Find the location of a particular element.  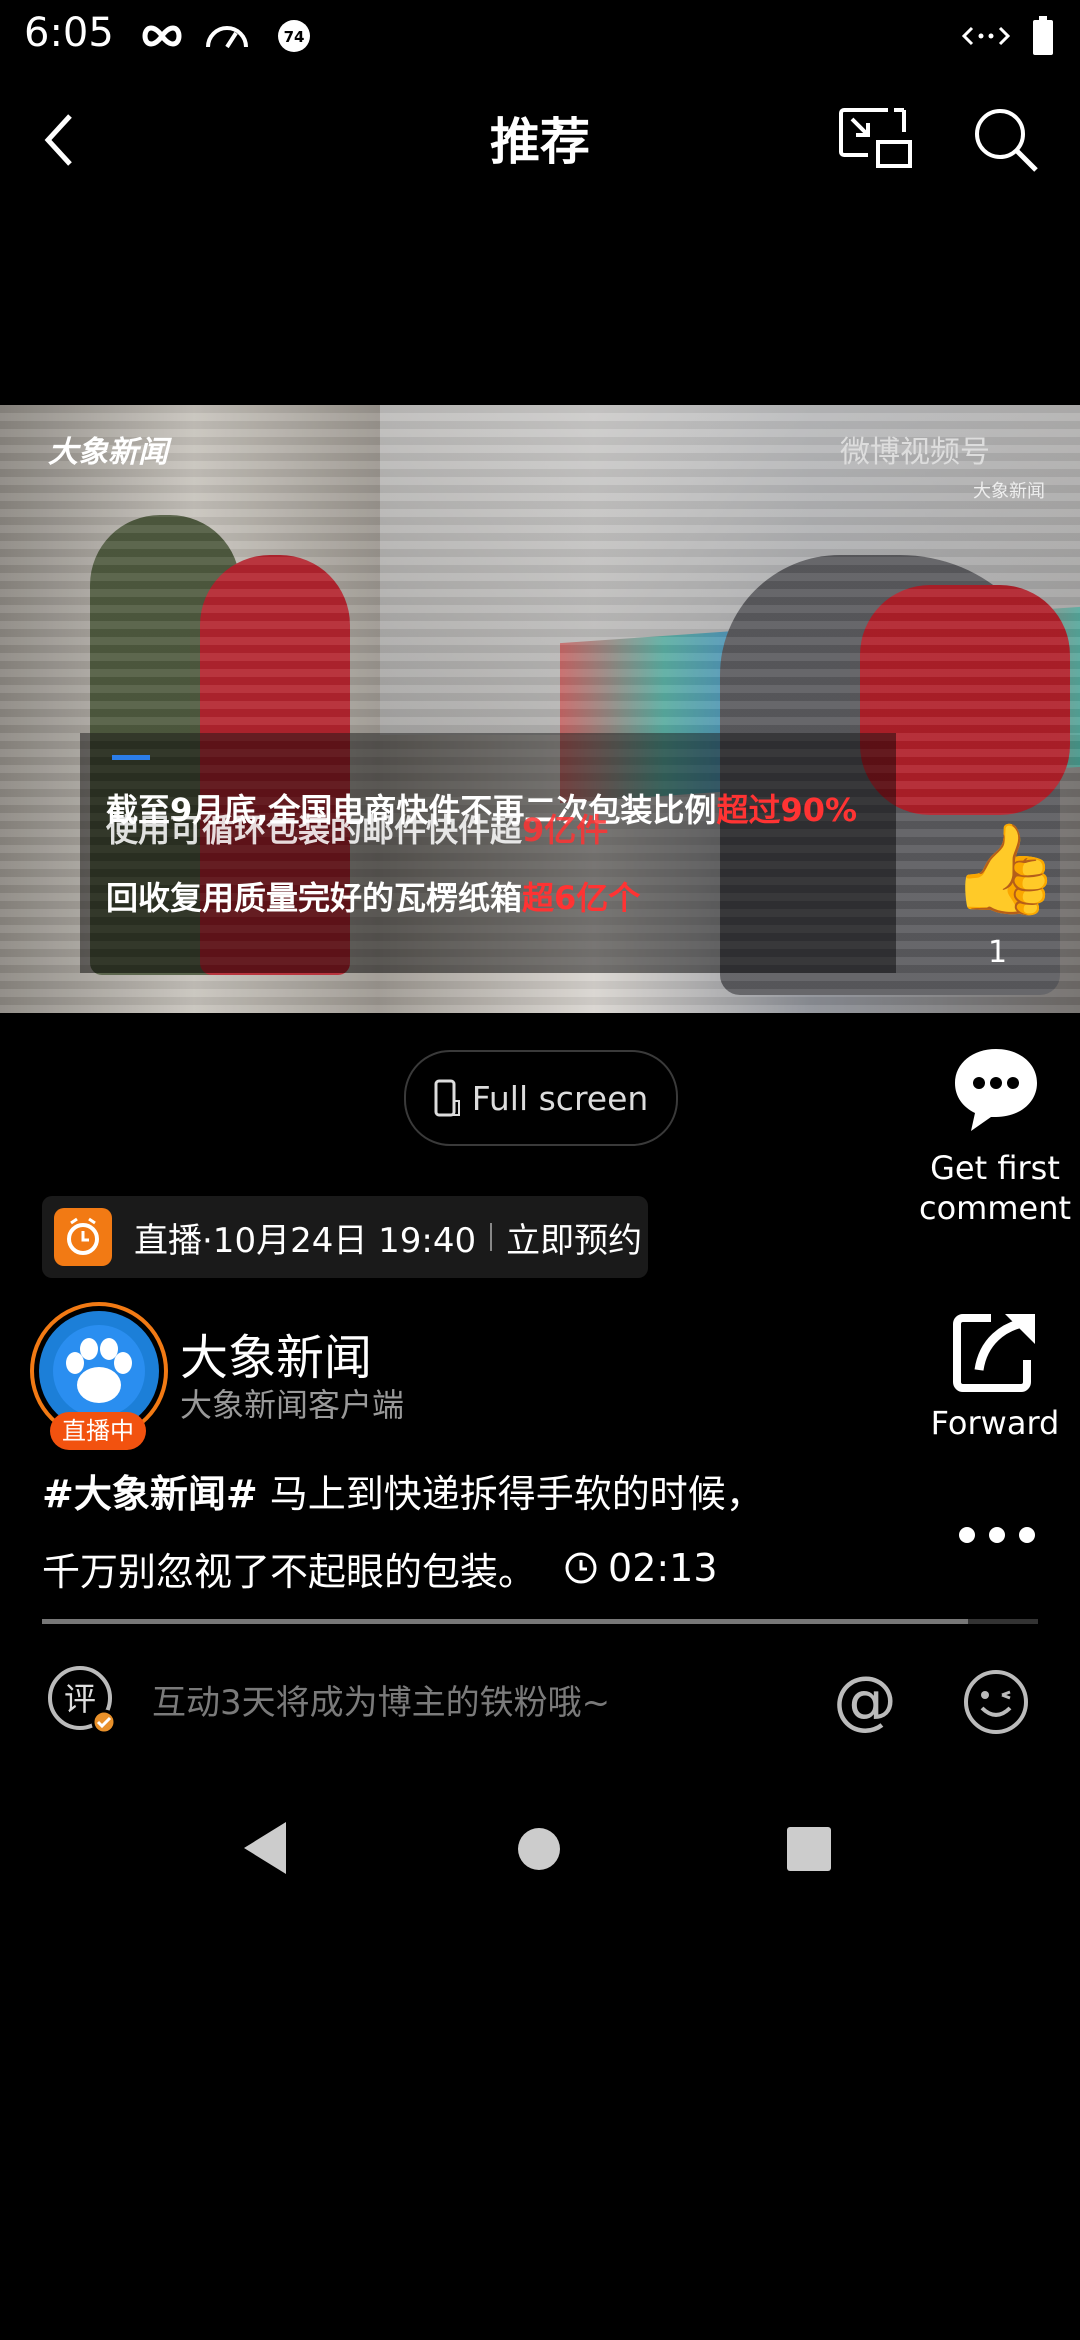

system-back-button is located at coordinates (264, 1848).